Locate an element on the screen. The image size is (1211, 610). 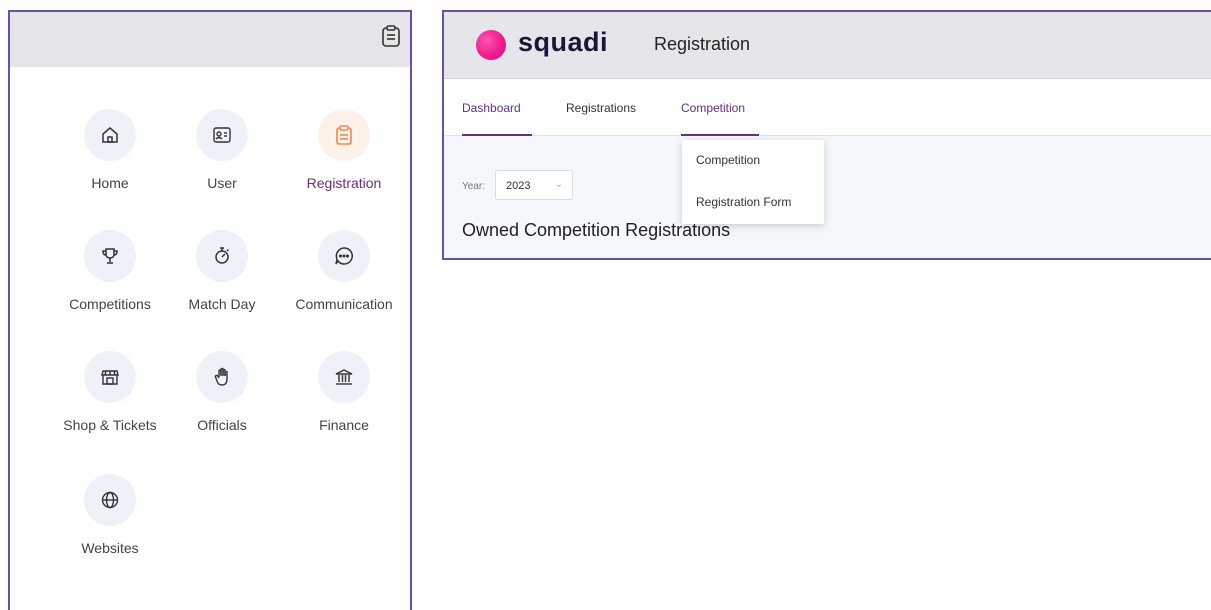
chat-icon is located at coordinates (344, 256).